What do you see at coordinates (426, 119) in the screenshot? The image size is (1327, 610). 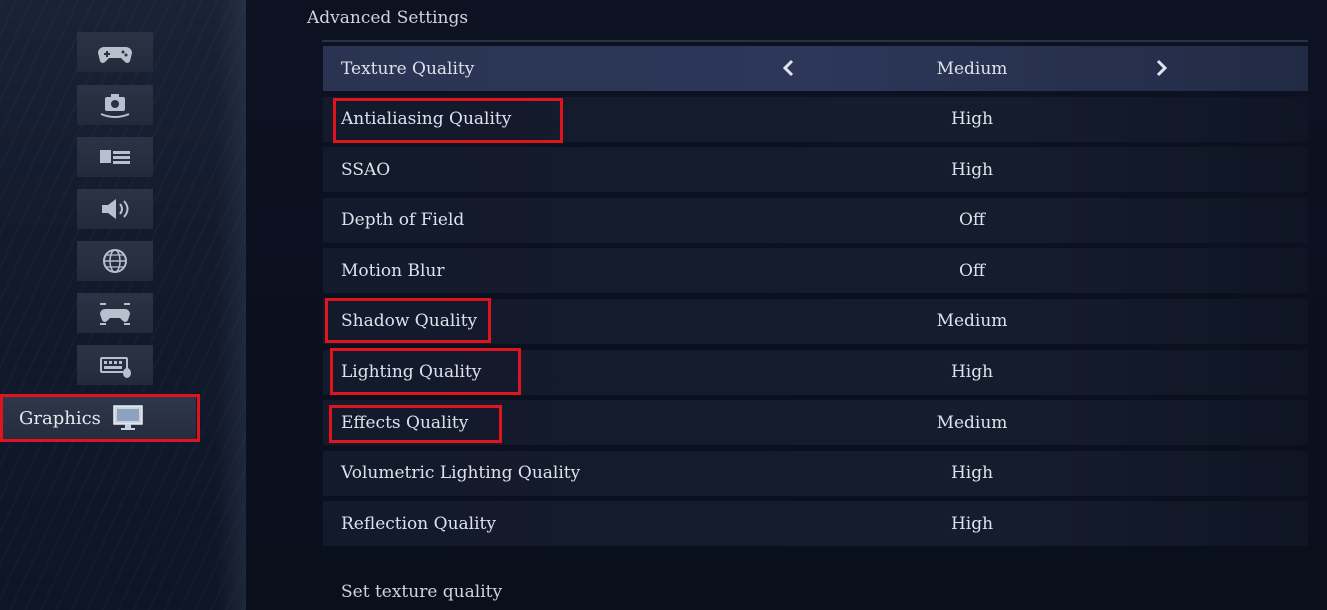 I see `setting-name: Antialiasing Quality` at bounding box center [426, 119].